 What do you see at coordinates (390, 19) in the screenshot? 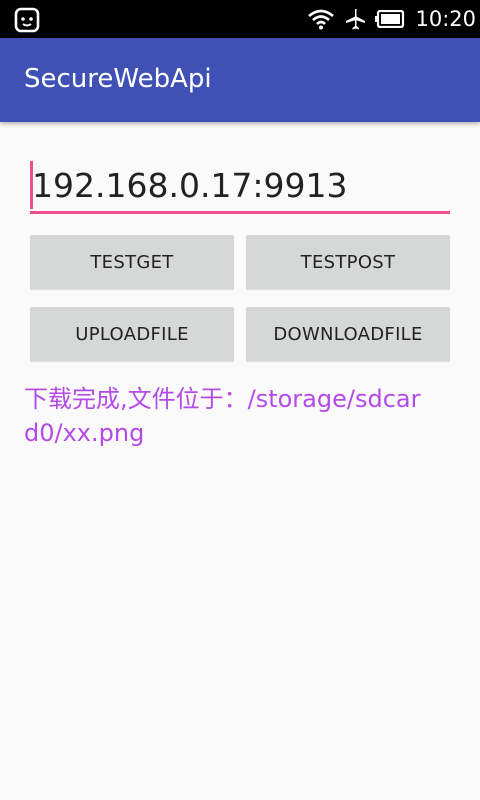
I see `battery-icon` at bounding box center [390, 19].